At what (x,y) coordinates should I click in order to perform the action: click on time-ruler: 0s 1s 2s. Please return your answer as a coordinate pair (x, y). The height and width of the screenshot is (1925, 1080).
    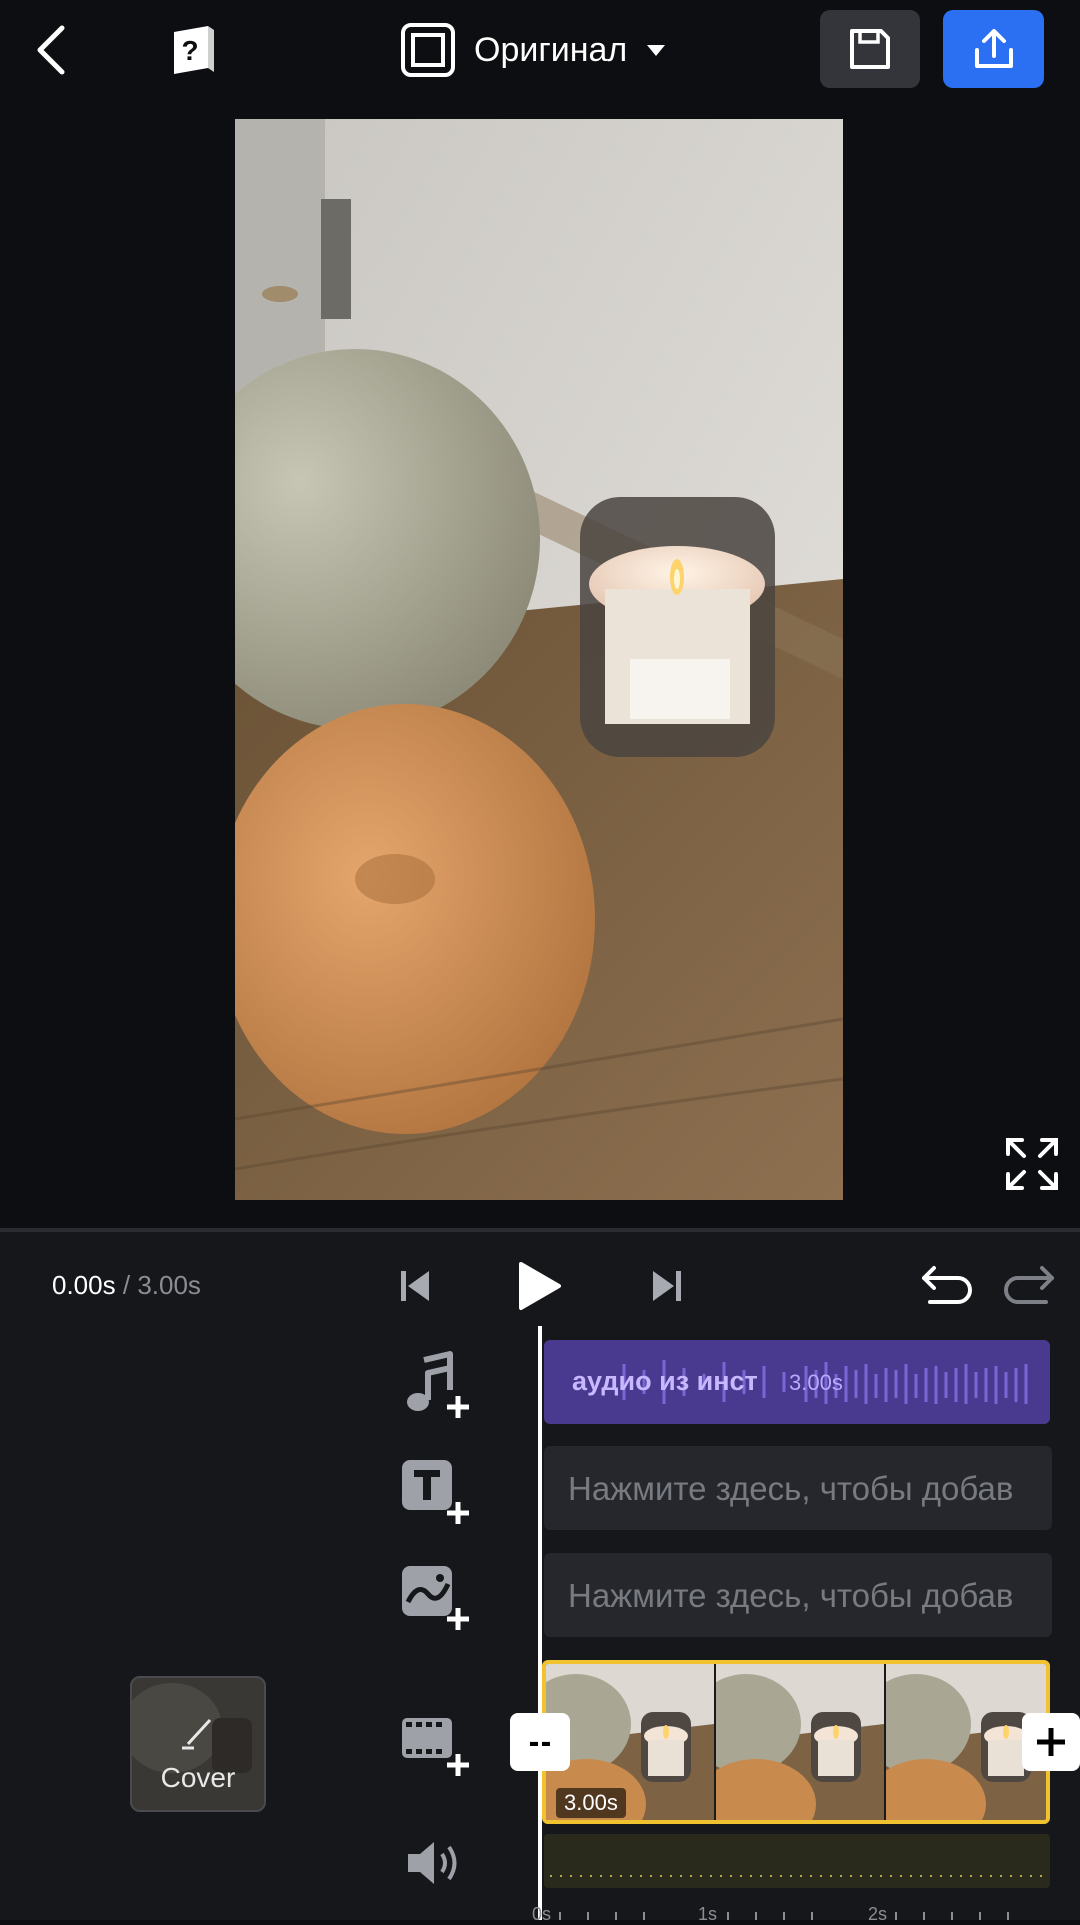
    Looking at the image, I should click on (790, 1914).